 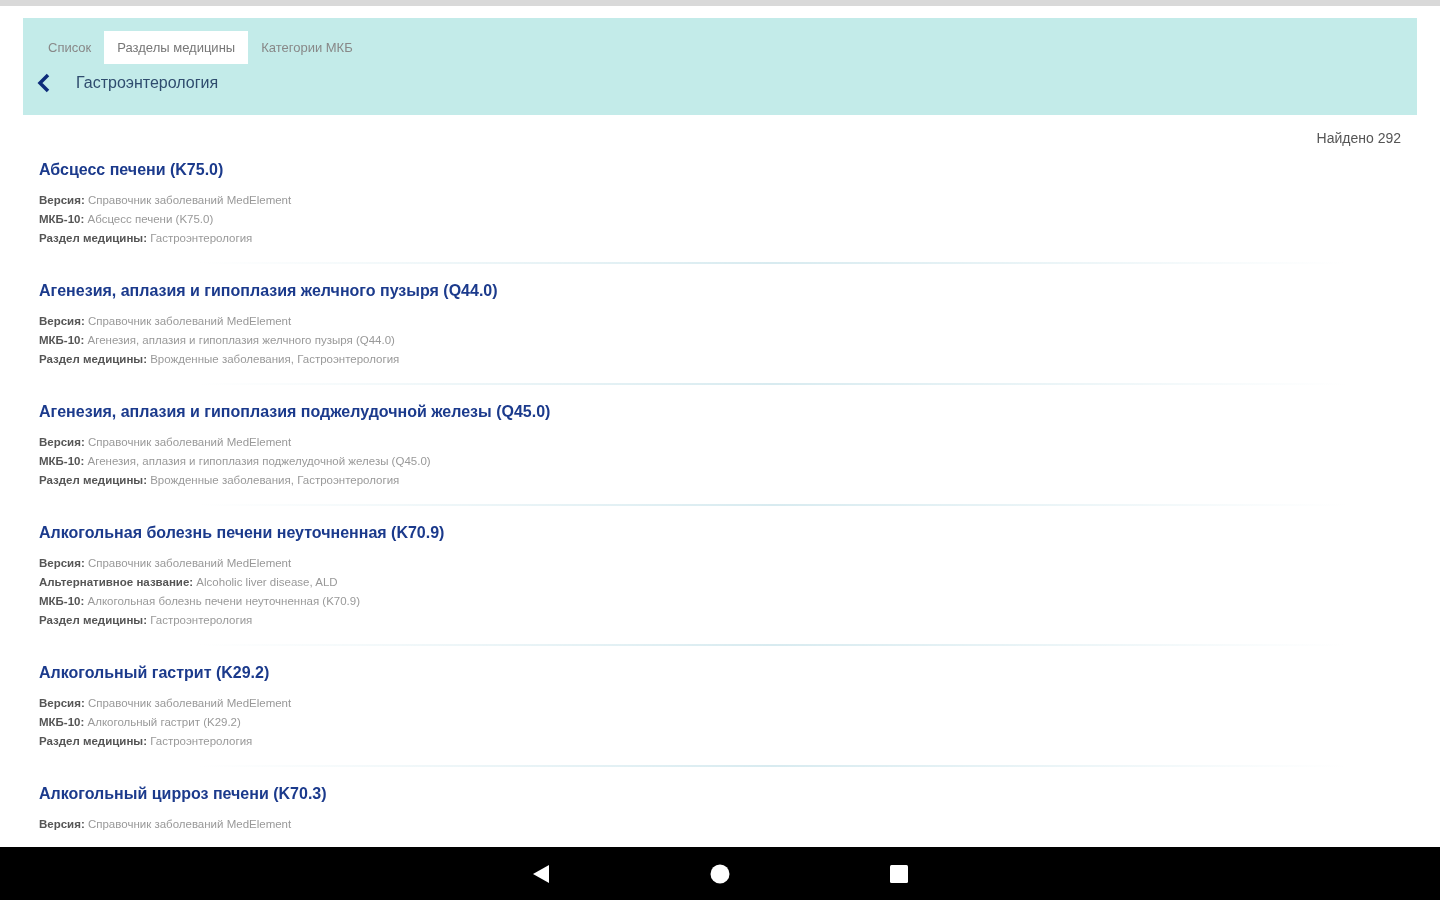 What do you see at coordinates (176, 47) in the screenshot?
I see `tab: Разделы медицины` at bounding box center [176, 47].